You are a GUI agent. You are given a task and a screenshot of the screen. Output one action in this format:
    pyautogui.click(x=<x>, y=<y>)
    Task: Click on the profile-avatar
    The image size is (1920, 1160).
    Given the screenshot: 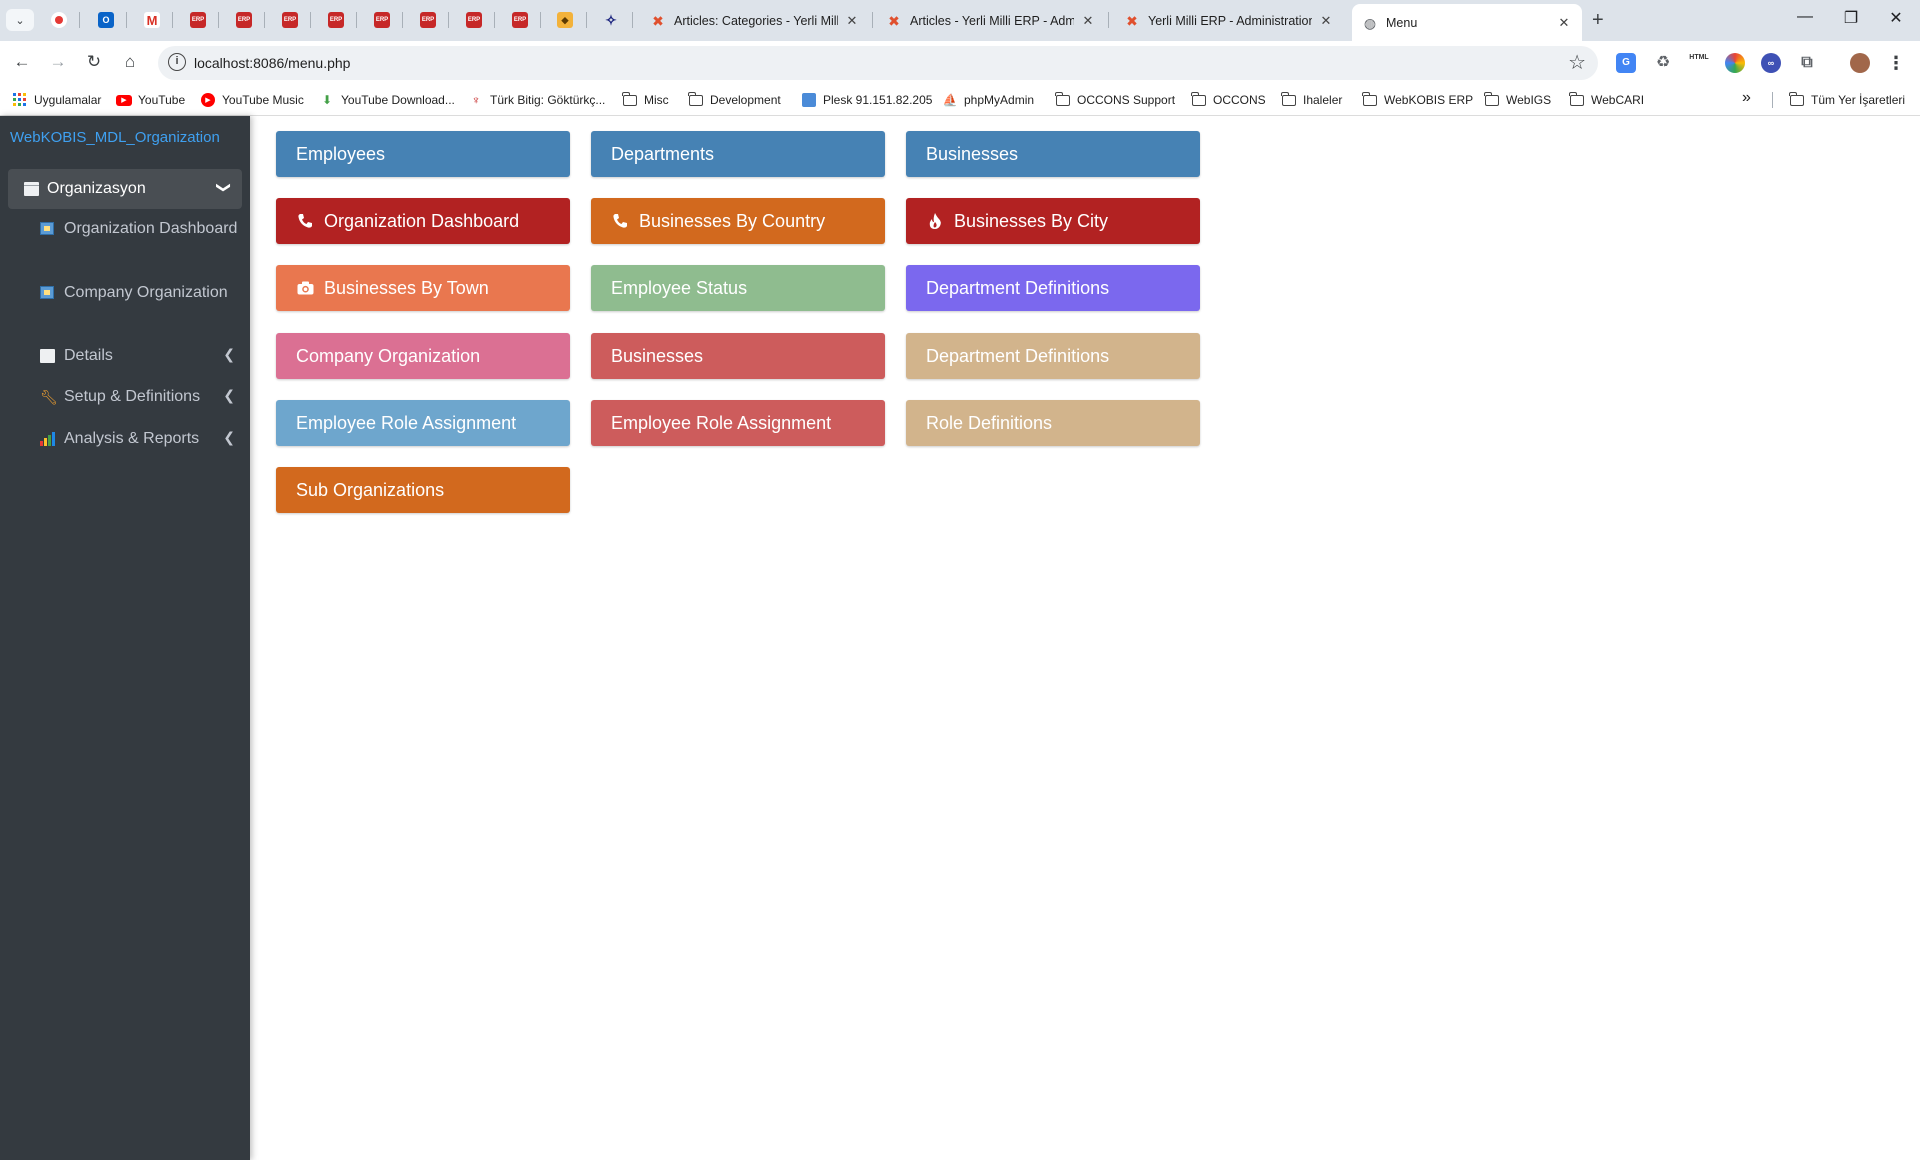 What is the action you would take?
    pyautogui.click(x=1860, y=63)
    